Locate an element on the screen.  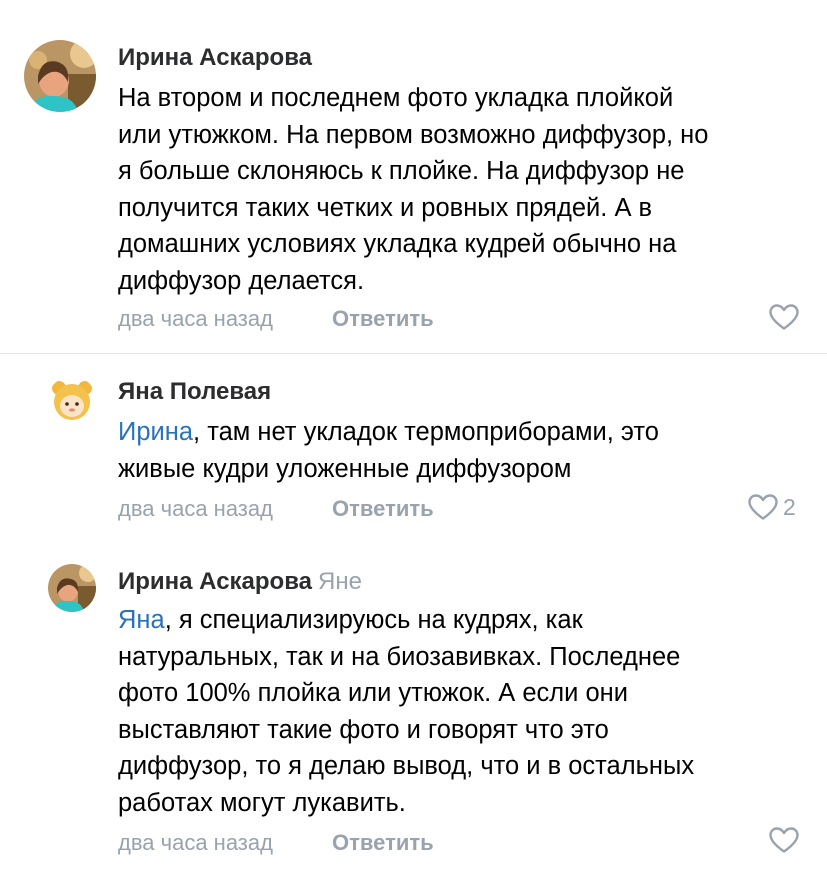
comment-text-line: диффузор делается. is located at coordinates (241, 280).